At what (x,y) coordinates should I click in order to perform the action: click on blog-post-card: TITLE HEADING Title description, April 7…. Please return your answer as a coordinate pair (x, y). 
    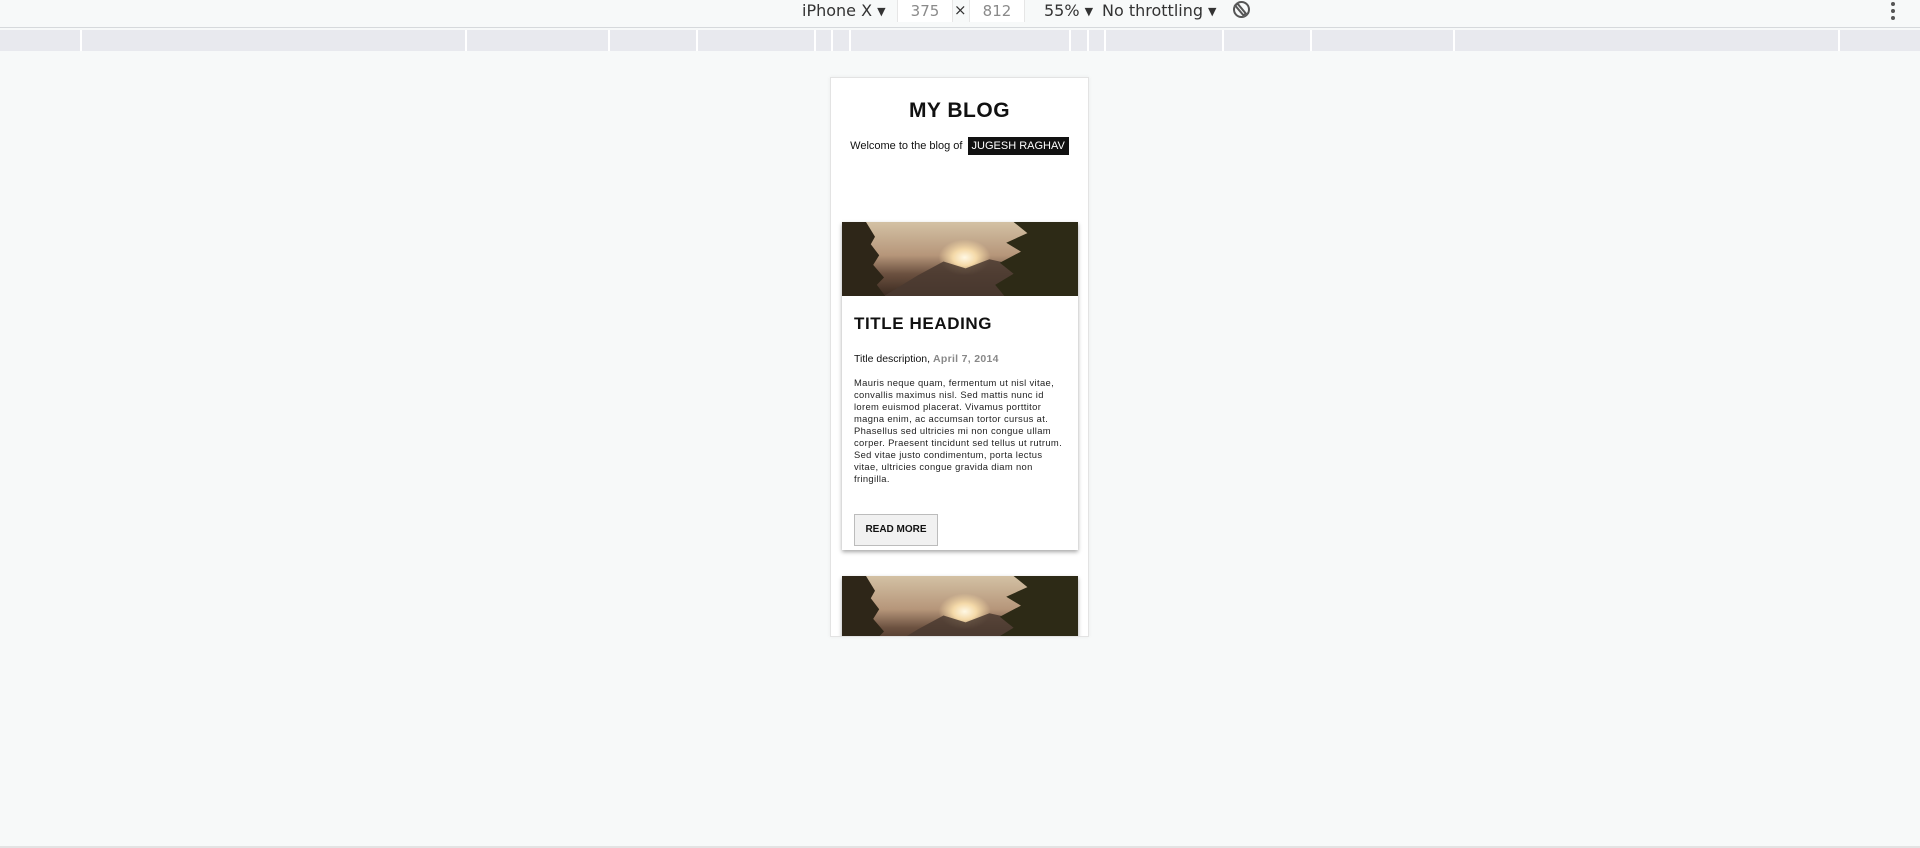
    Looking at the image, I should click on (960, 386).